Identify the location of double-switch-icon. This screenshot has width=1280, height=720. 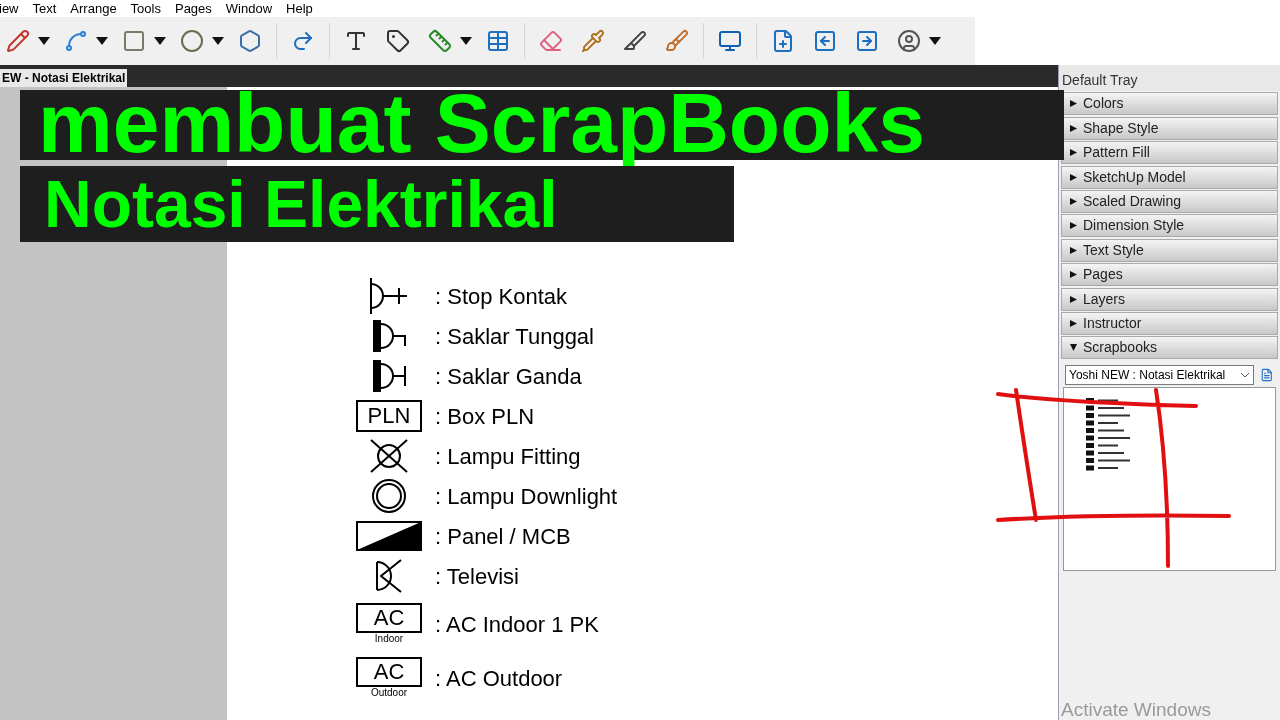
(389, 376).